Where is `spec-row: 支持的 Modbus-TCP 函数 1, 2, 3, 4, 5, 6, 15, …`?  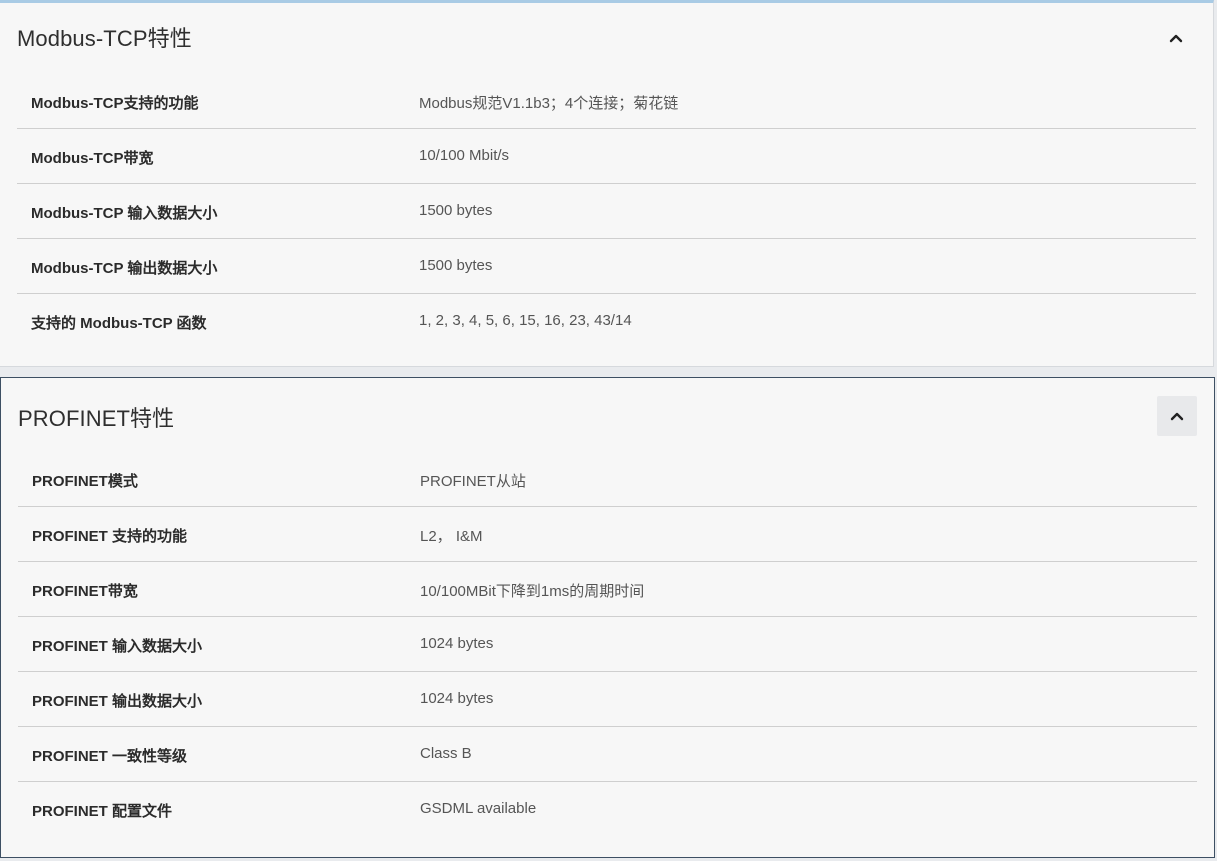
spec-row: 支持的 Modbus-TCP 函数 1, 2, 3, 4, 5, 6, 15, … is located at coordinates (606, 321).